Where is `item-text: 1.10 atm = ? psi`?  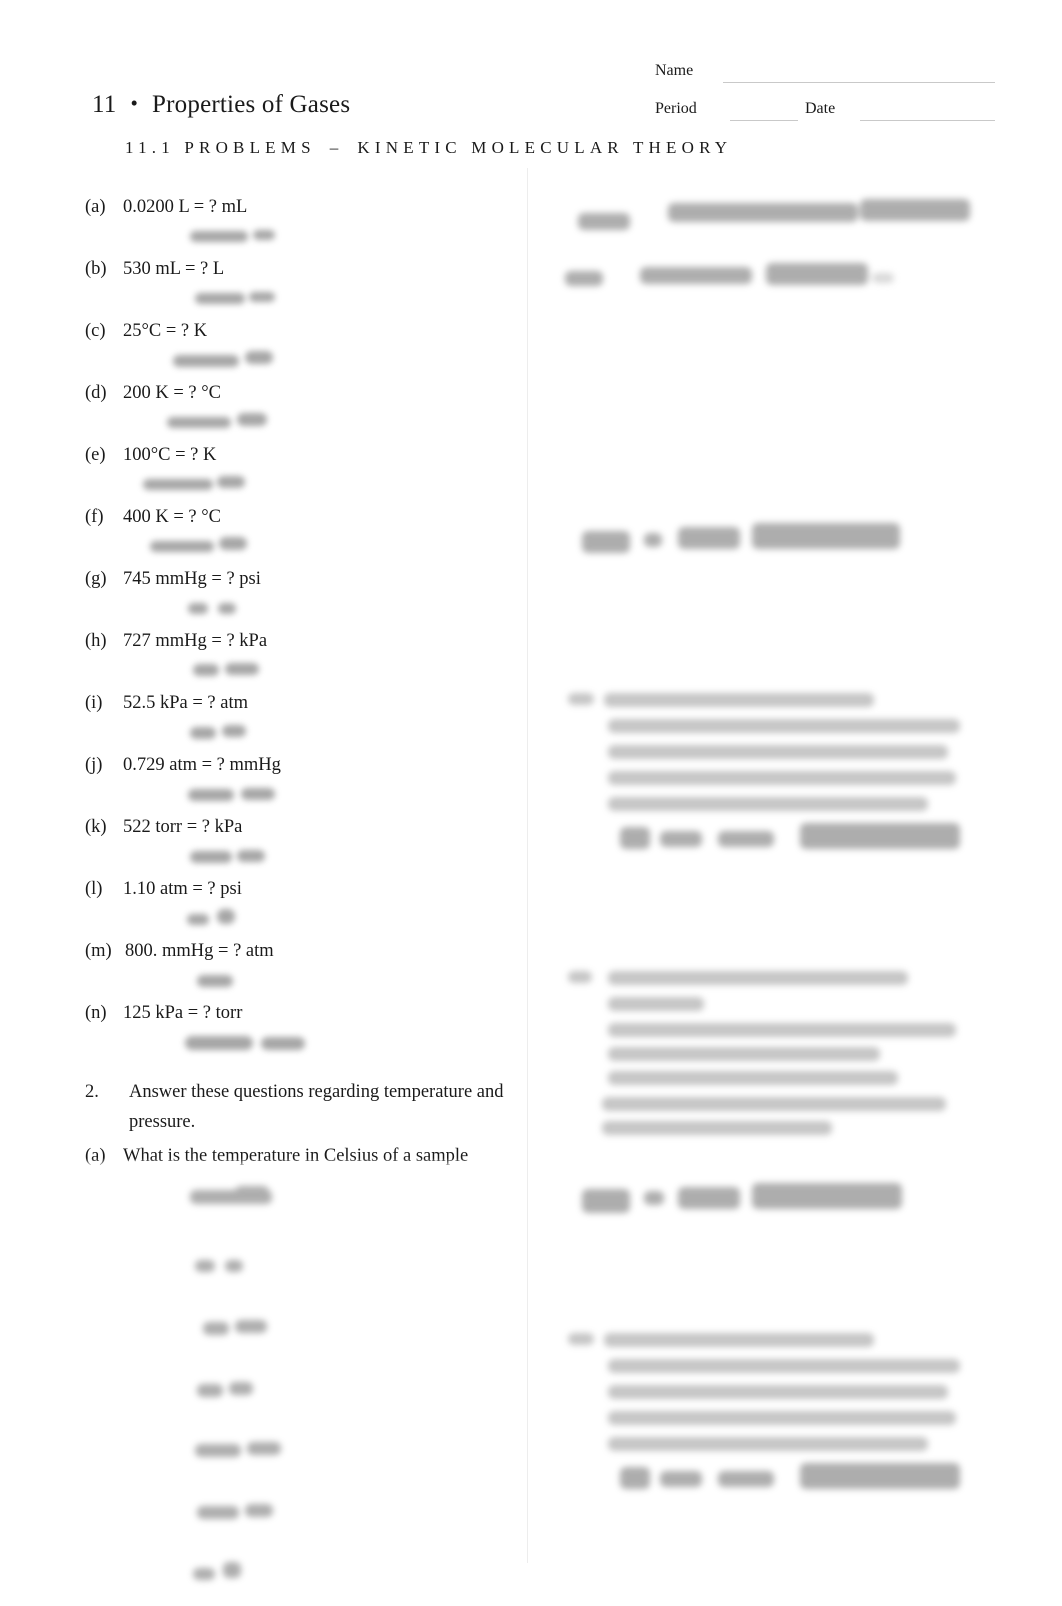
item-text: 1.10 atm = ? psi is located at coordinates (182, 889).